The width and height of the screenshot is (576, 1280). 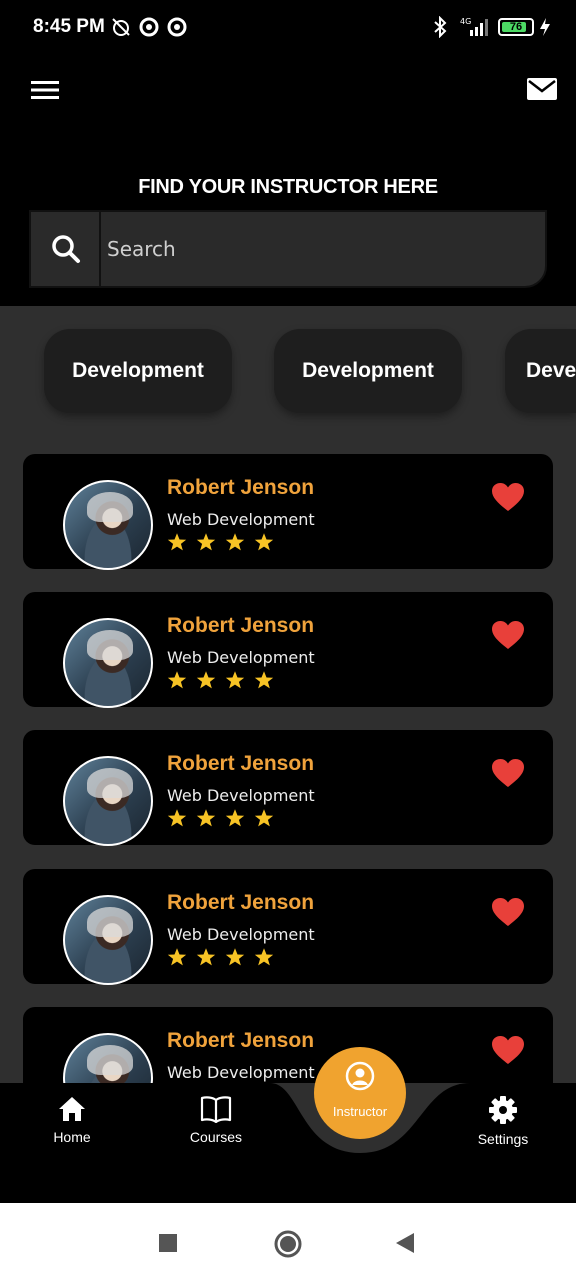 What do you see at coordinates (360, 1076) in the screenshot?
I see `user-icon` at bounding box center [360, 1076].